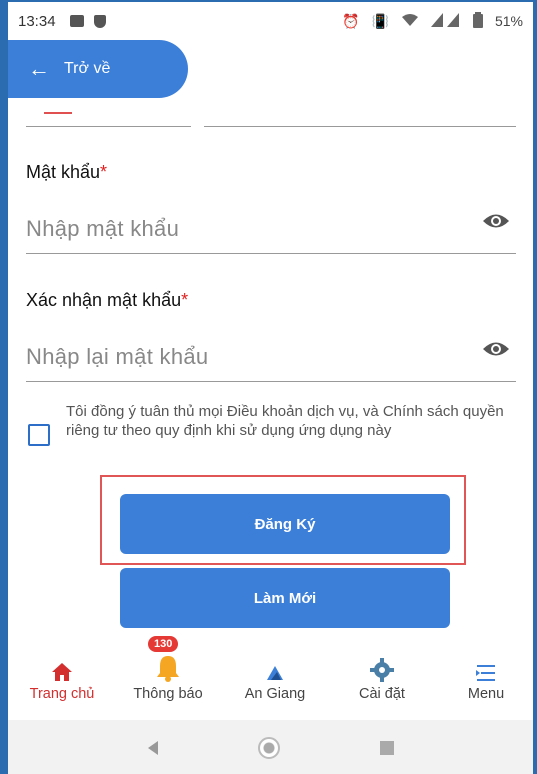  What do you see at coordinates (104, 300) in the screenshot?
I see `confirm-label-text: Xác nhận mật khẩu` at bounding box center [104, 300].